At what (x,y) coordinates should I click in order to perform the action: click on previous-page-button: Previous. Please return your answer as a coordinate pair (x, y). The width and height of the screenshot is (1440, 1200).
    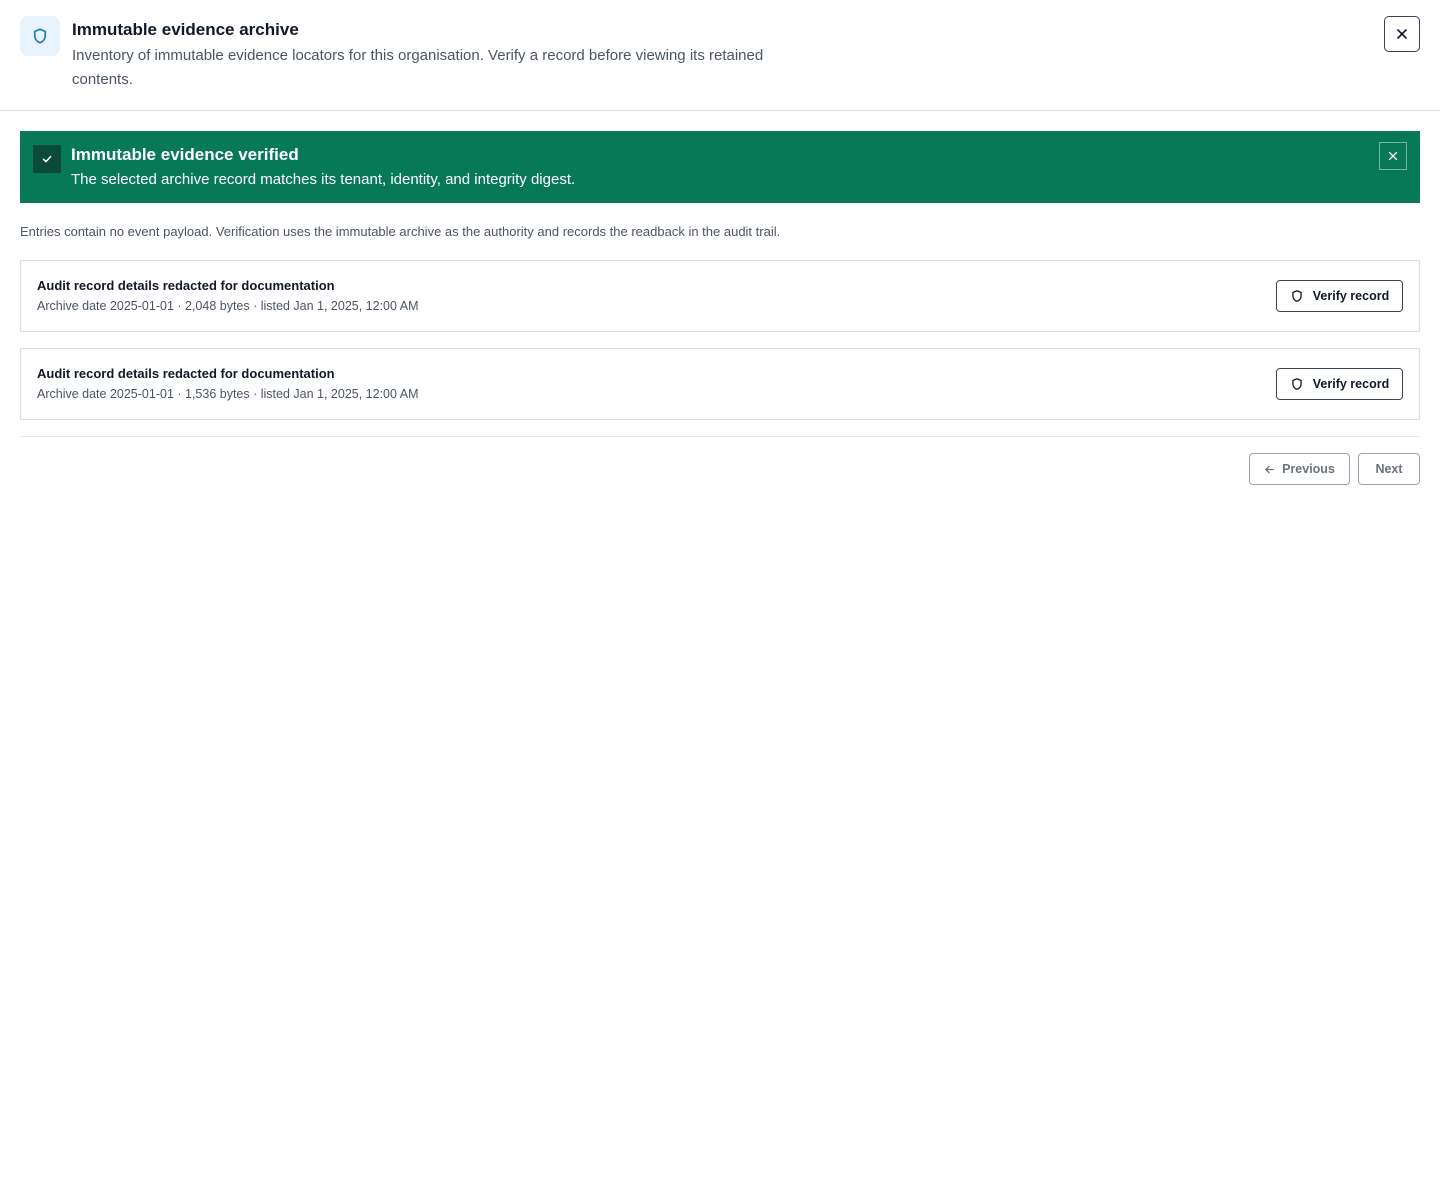
    Looking at the image, I should click on (1299, 469).